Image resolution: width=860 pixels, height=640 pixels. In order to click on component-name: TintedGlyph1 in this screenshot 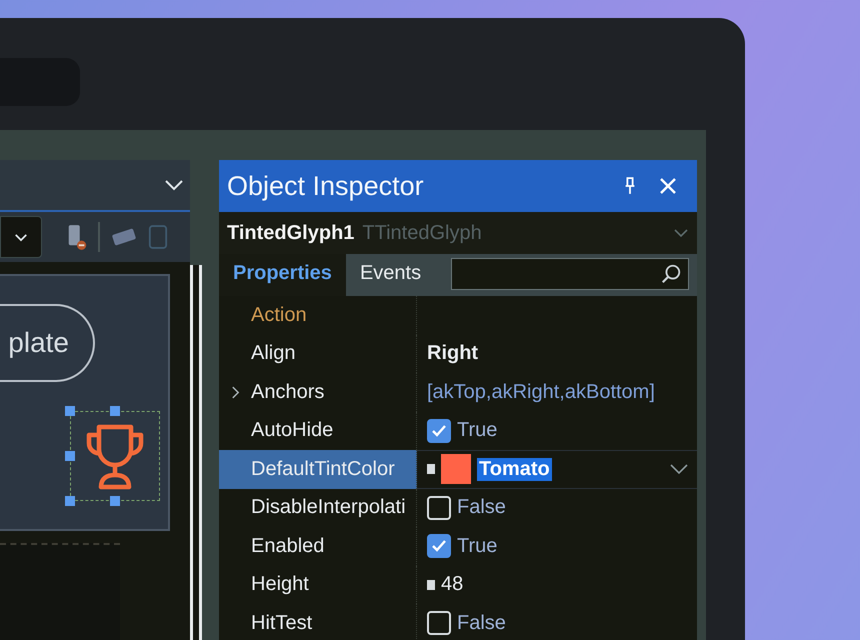, I will do `click(290, 233)`.